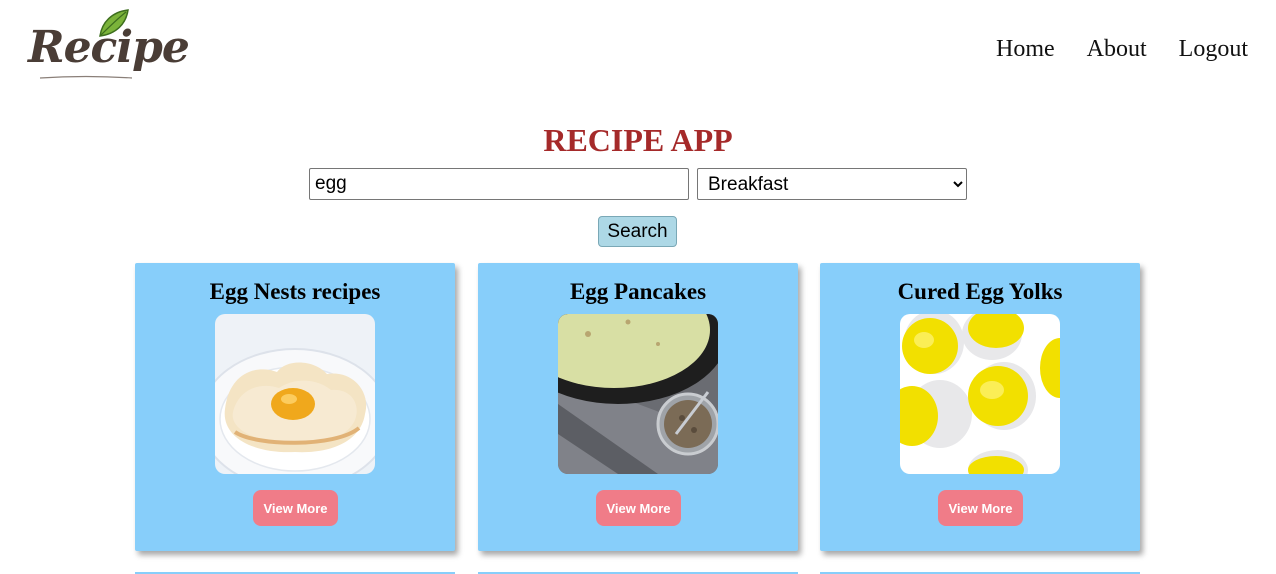 The width and height of the screenshot is (1276, 574). I want to click on nav-about-link: About, so click(1117, 49).